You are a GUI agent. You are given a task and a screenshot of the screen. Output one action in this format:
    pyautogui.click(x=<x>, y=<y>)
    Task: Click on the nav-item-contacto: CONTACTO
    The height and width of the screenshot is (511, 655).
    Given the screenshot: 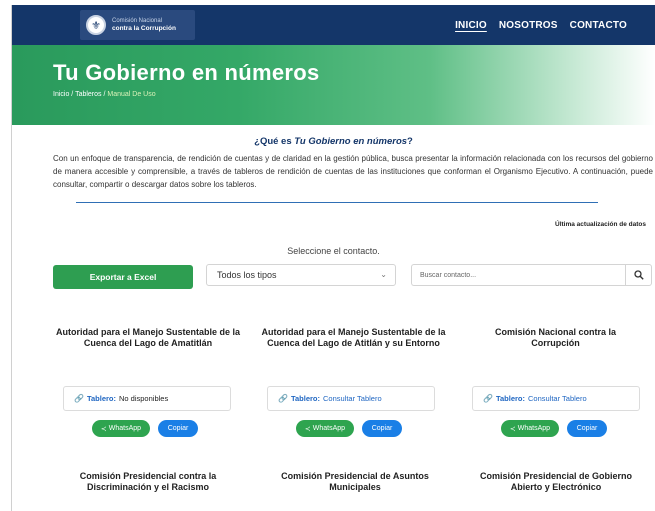 What is the action you would take?
    pyautogui.click(x=598, y=25)
    